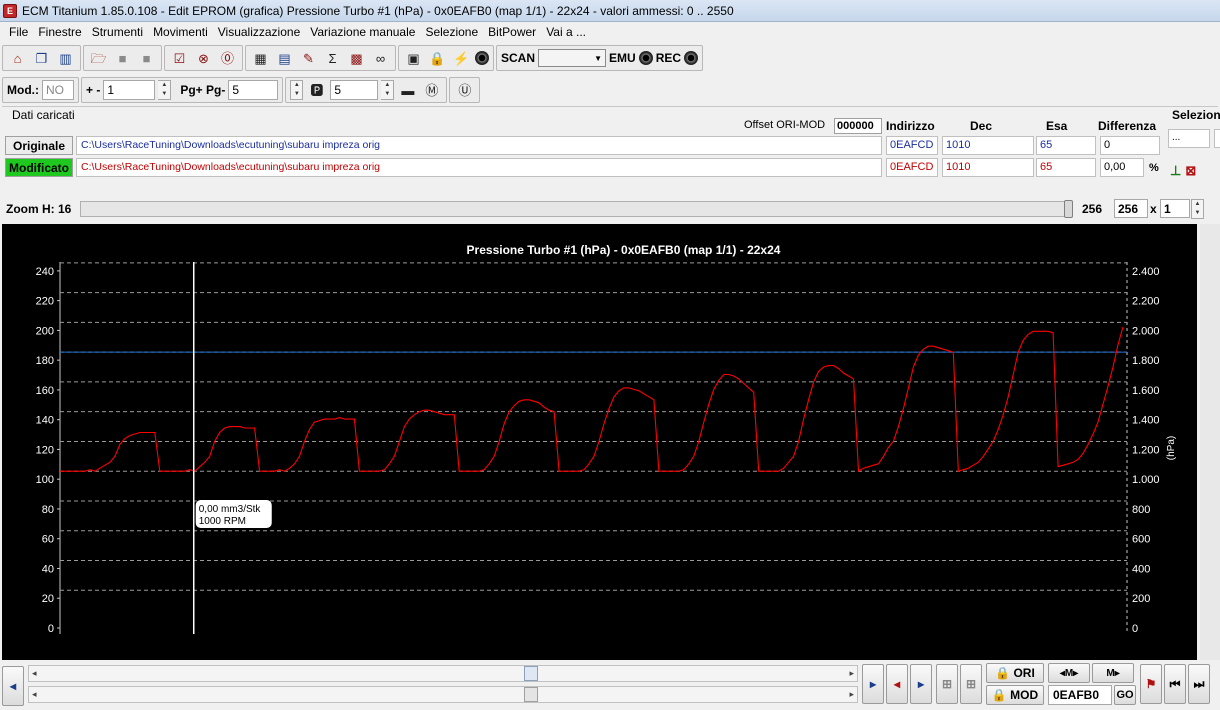 This screenshot has width=1220, height=710. What do you see at coordinates (576, 209) in the screenshot?
I see `zoom-slider-track` at bounding box center [576, 209].